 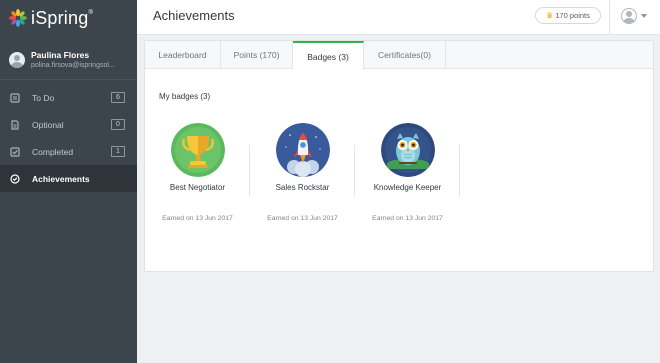 I want to click on section-title: My badges (3), so click(x=185, y=96).